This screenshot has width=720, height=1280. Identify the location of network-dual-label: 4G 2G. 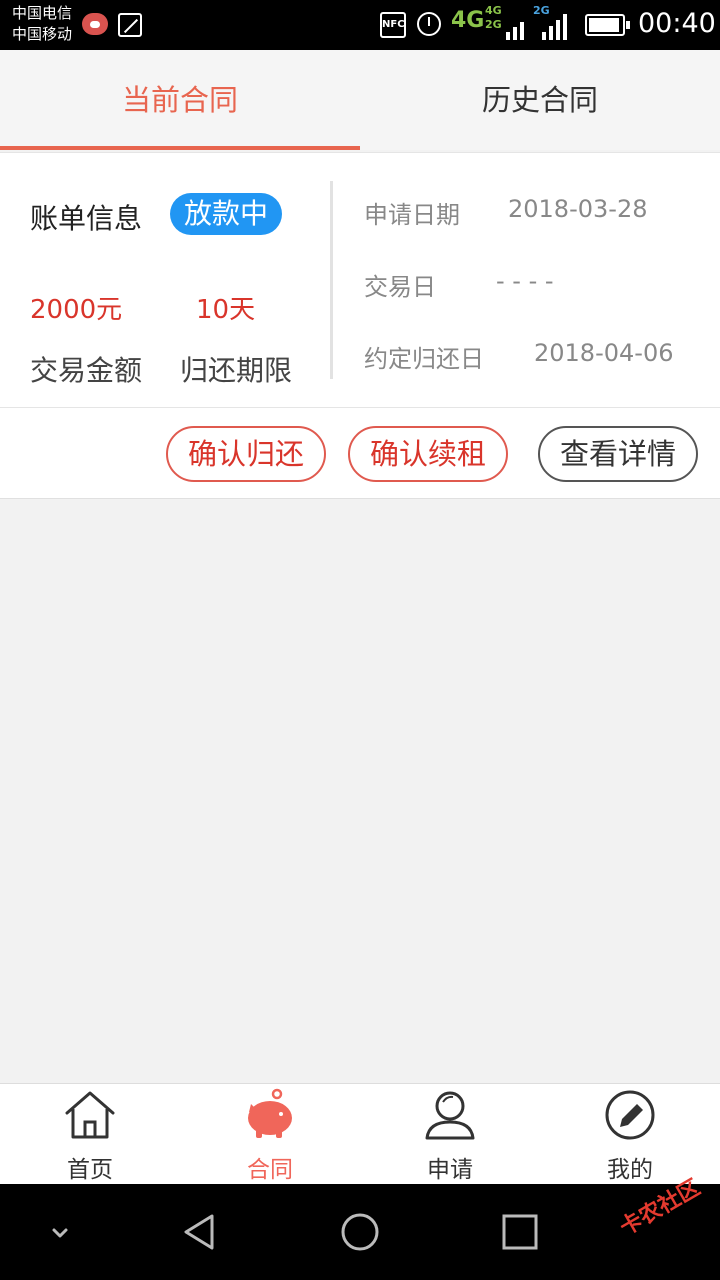
(493, 18).